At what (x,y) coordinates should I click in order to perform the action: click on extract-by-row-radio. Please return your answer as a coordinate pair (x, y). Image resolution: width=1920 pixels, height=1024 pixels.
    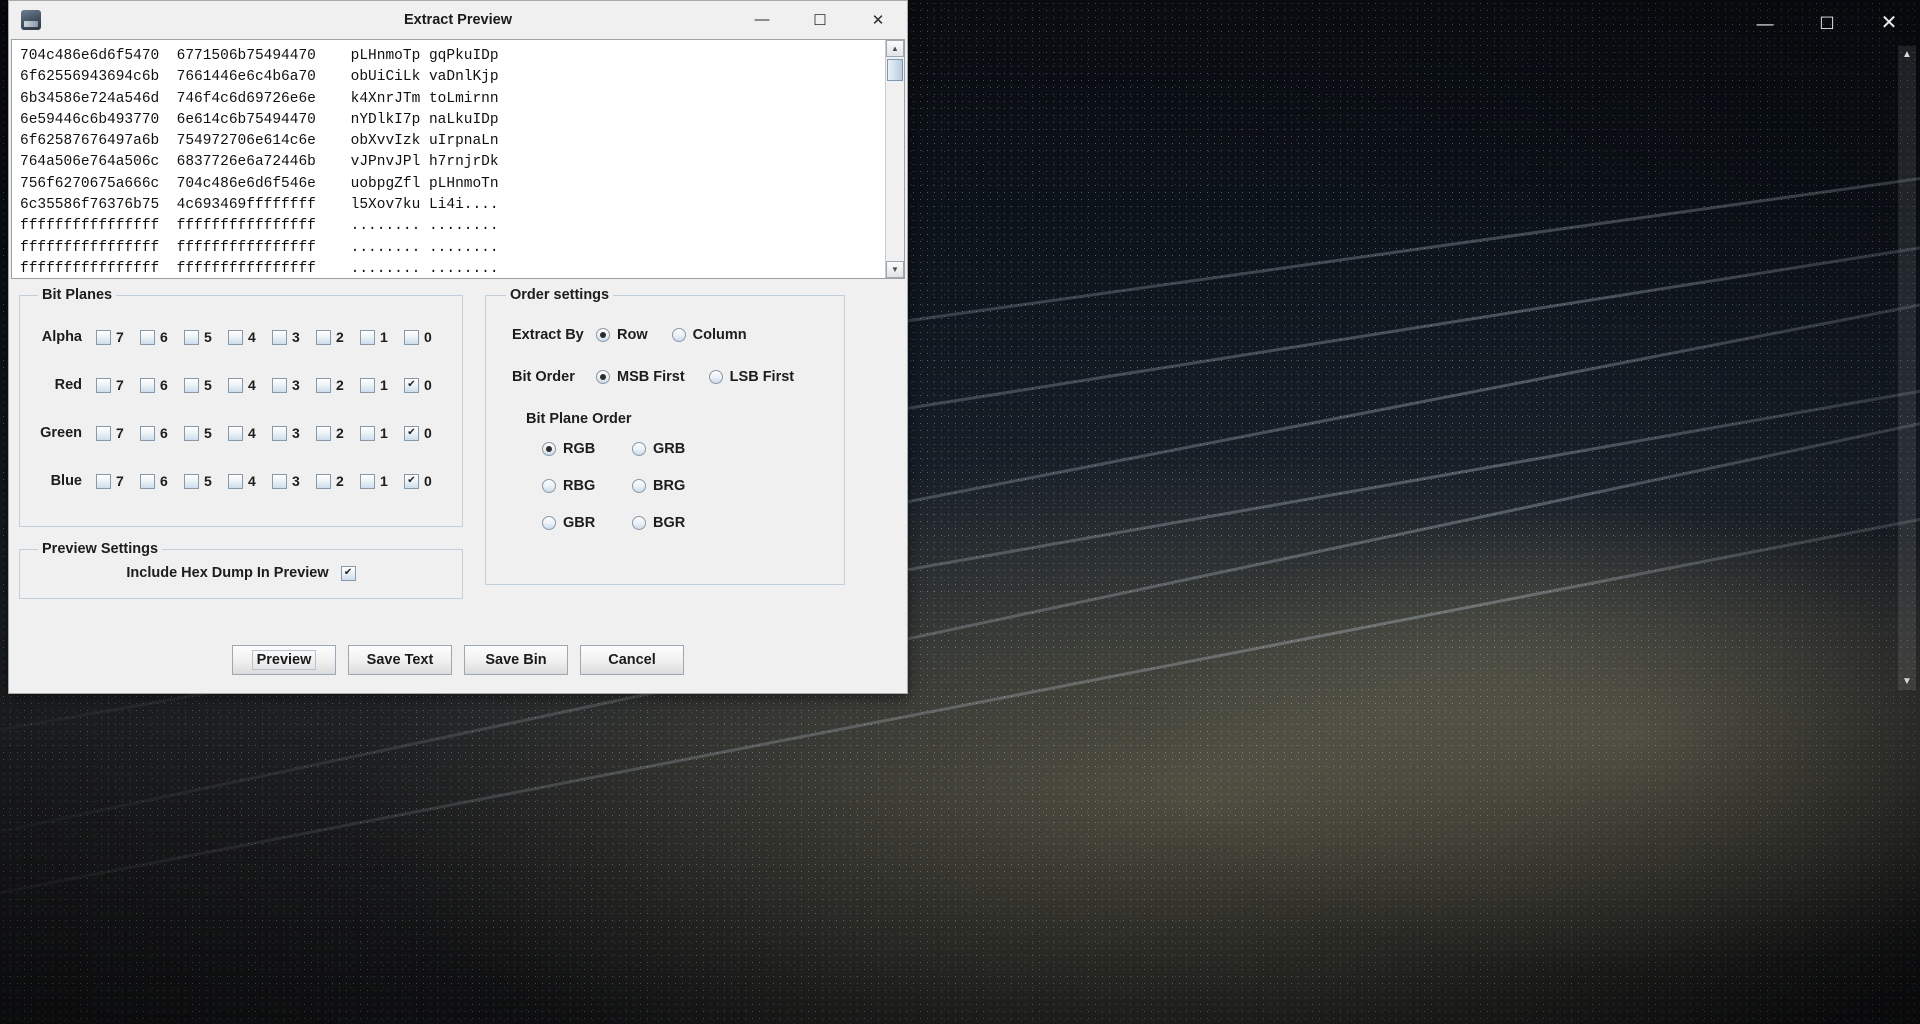
    Looking at the image, I should click on (603, 335).